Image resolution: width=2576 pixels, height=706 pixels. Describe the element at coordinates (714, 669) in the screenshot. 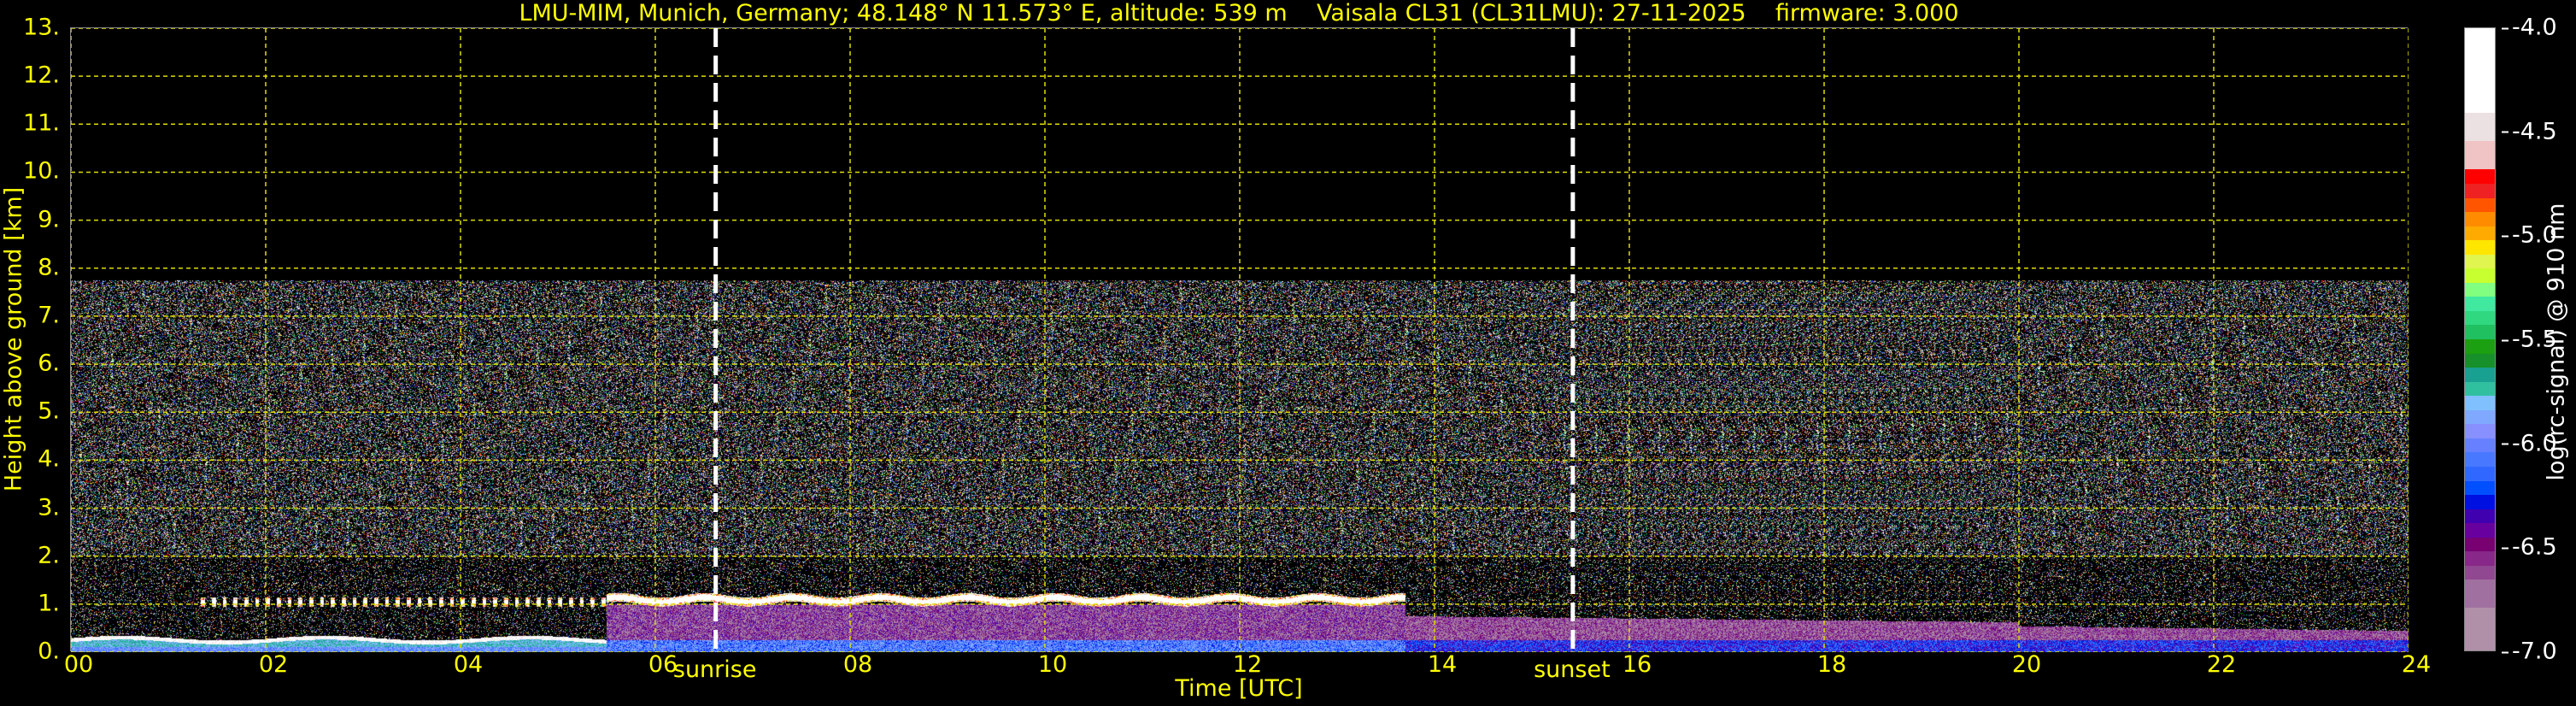

I see `sunrise-label: sunrise` at that location.